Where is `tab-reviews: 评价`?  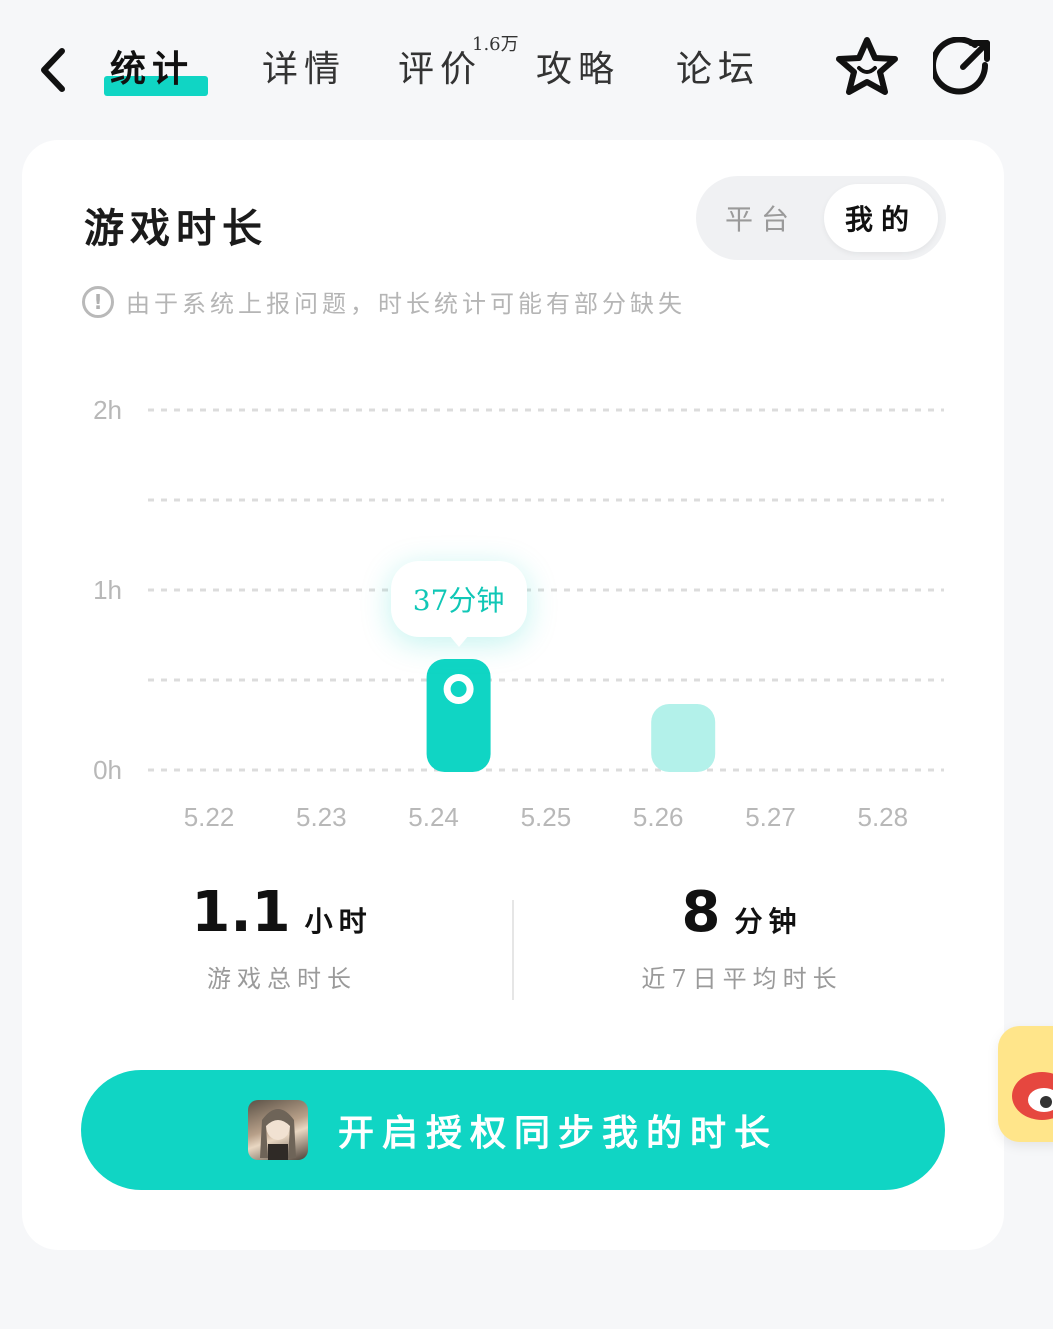
tab-reviews: 评价 is located at coordinates (440, 66).